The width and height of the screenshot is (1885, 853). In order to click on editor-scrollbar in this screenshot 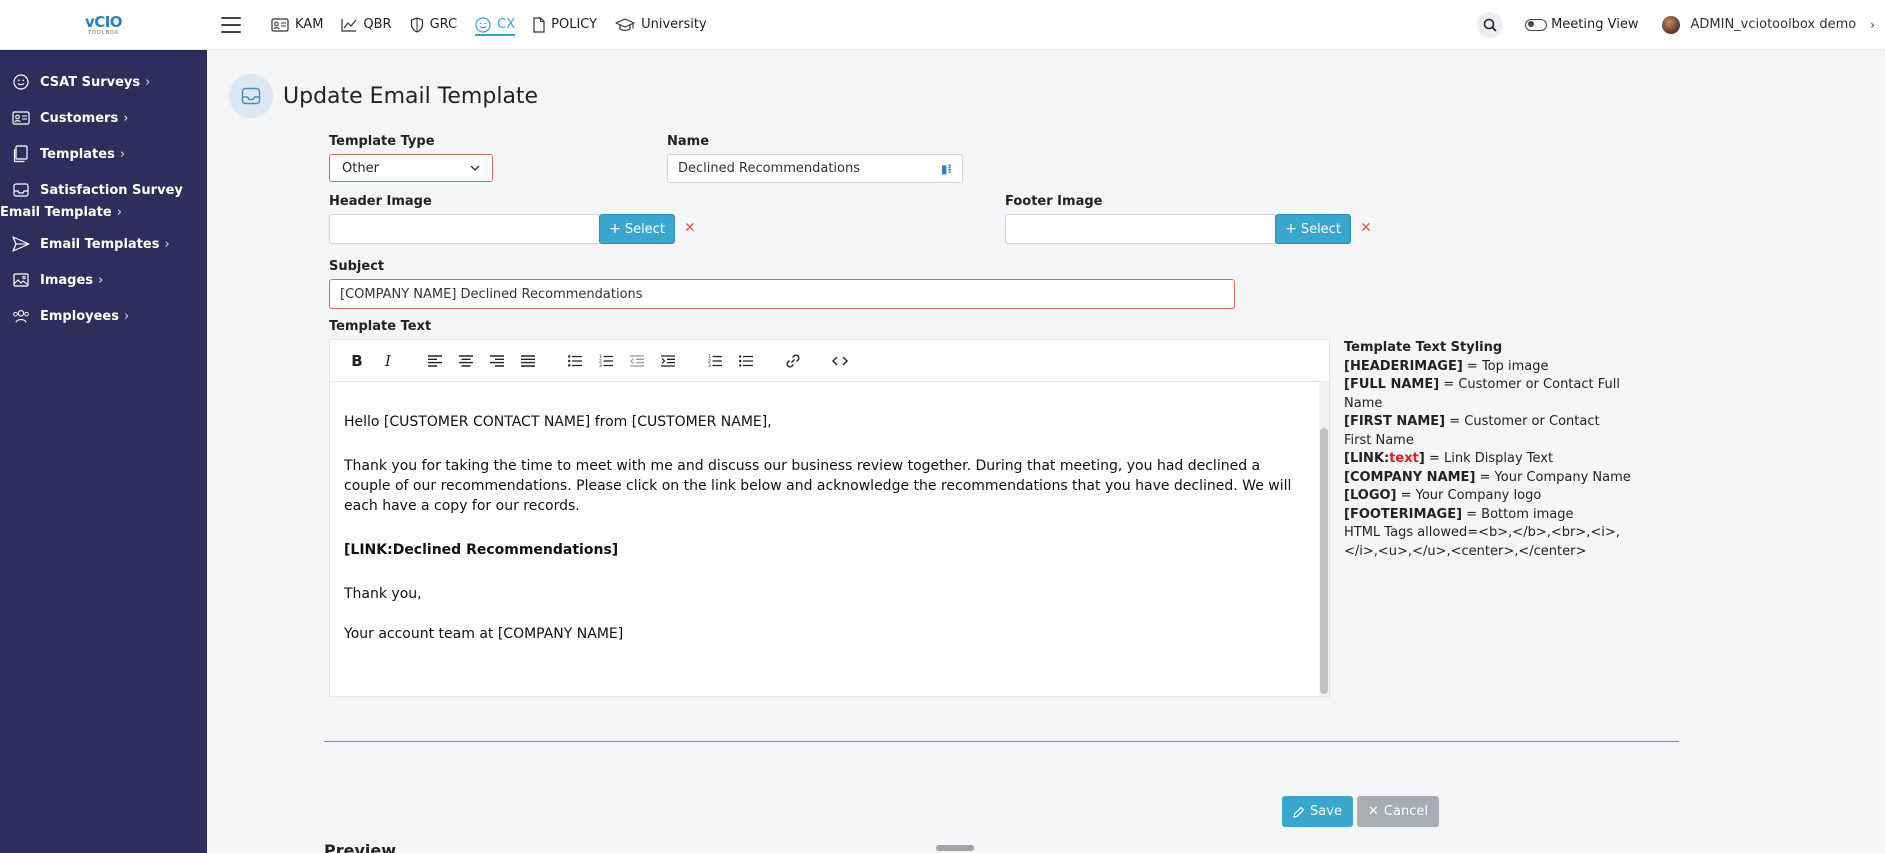, I will do `click(1324, 539)`.